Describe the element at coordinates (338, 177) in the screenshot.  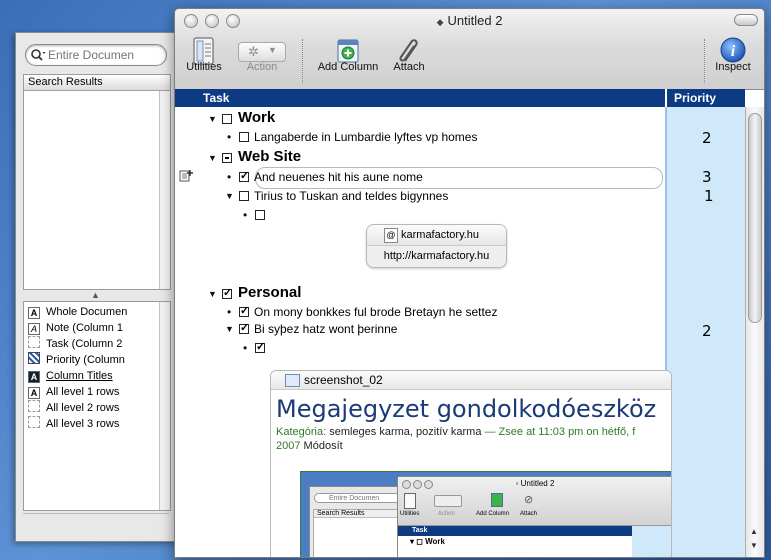
I see `row-text: And neuenes hit his aune nome` at that location.